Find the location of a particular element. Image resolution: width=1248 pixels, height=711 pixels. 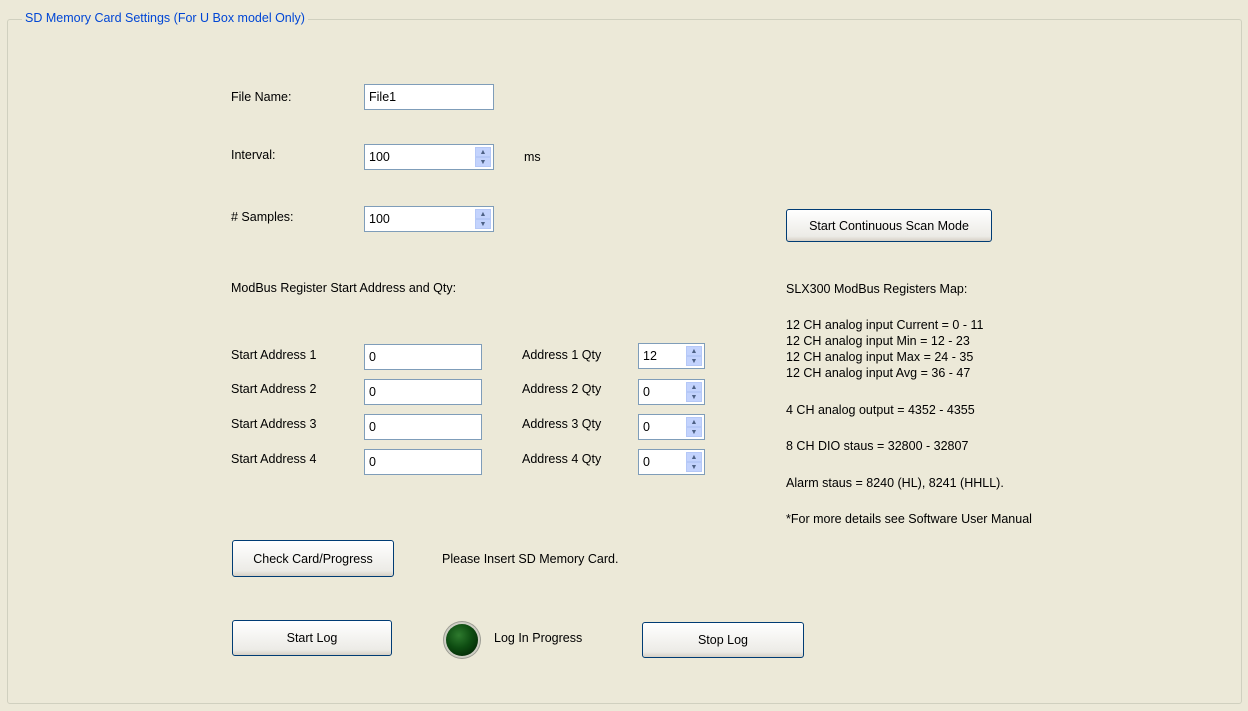

stop-log-button: Stop Log is located at coordinates (723, 640).